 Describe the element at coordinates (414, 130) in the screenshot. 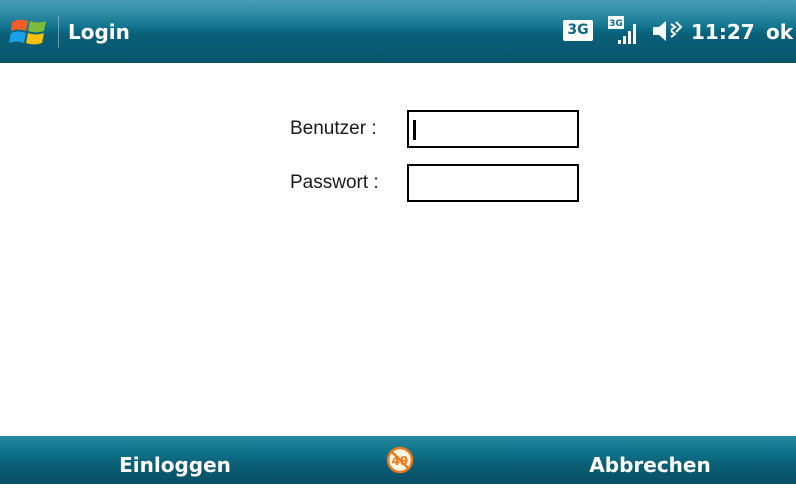

I see `text-caret` at that location.